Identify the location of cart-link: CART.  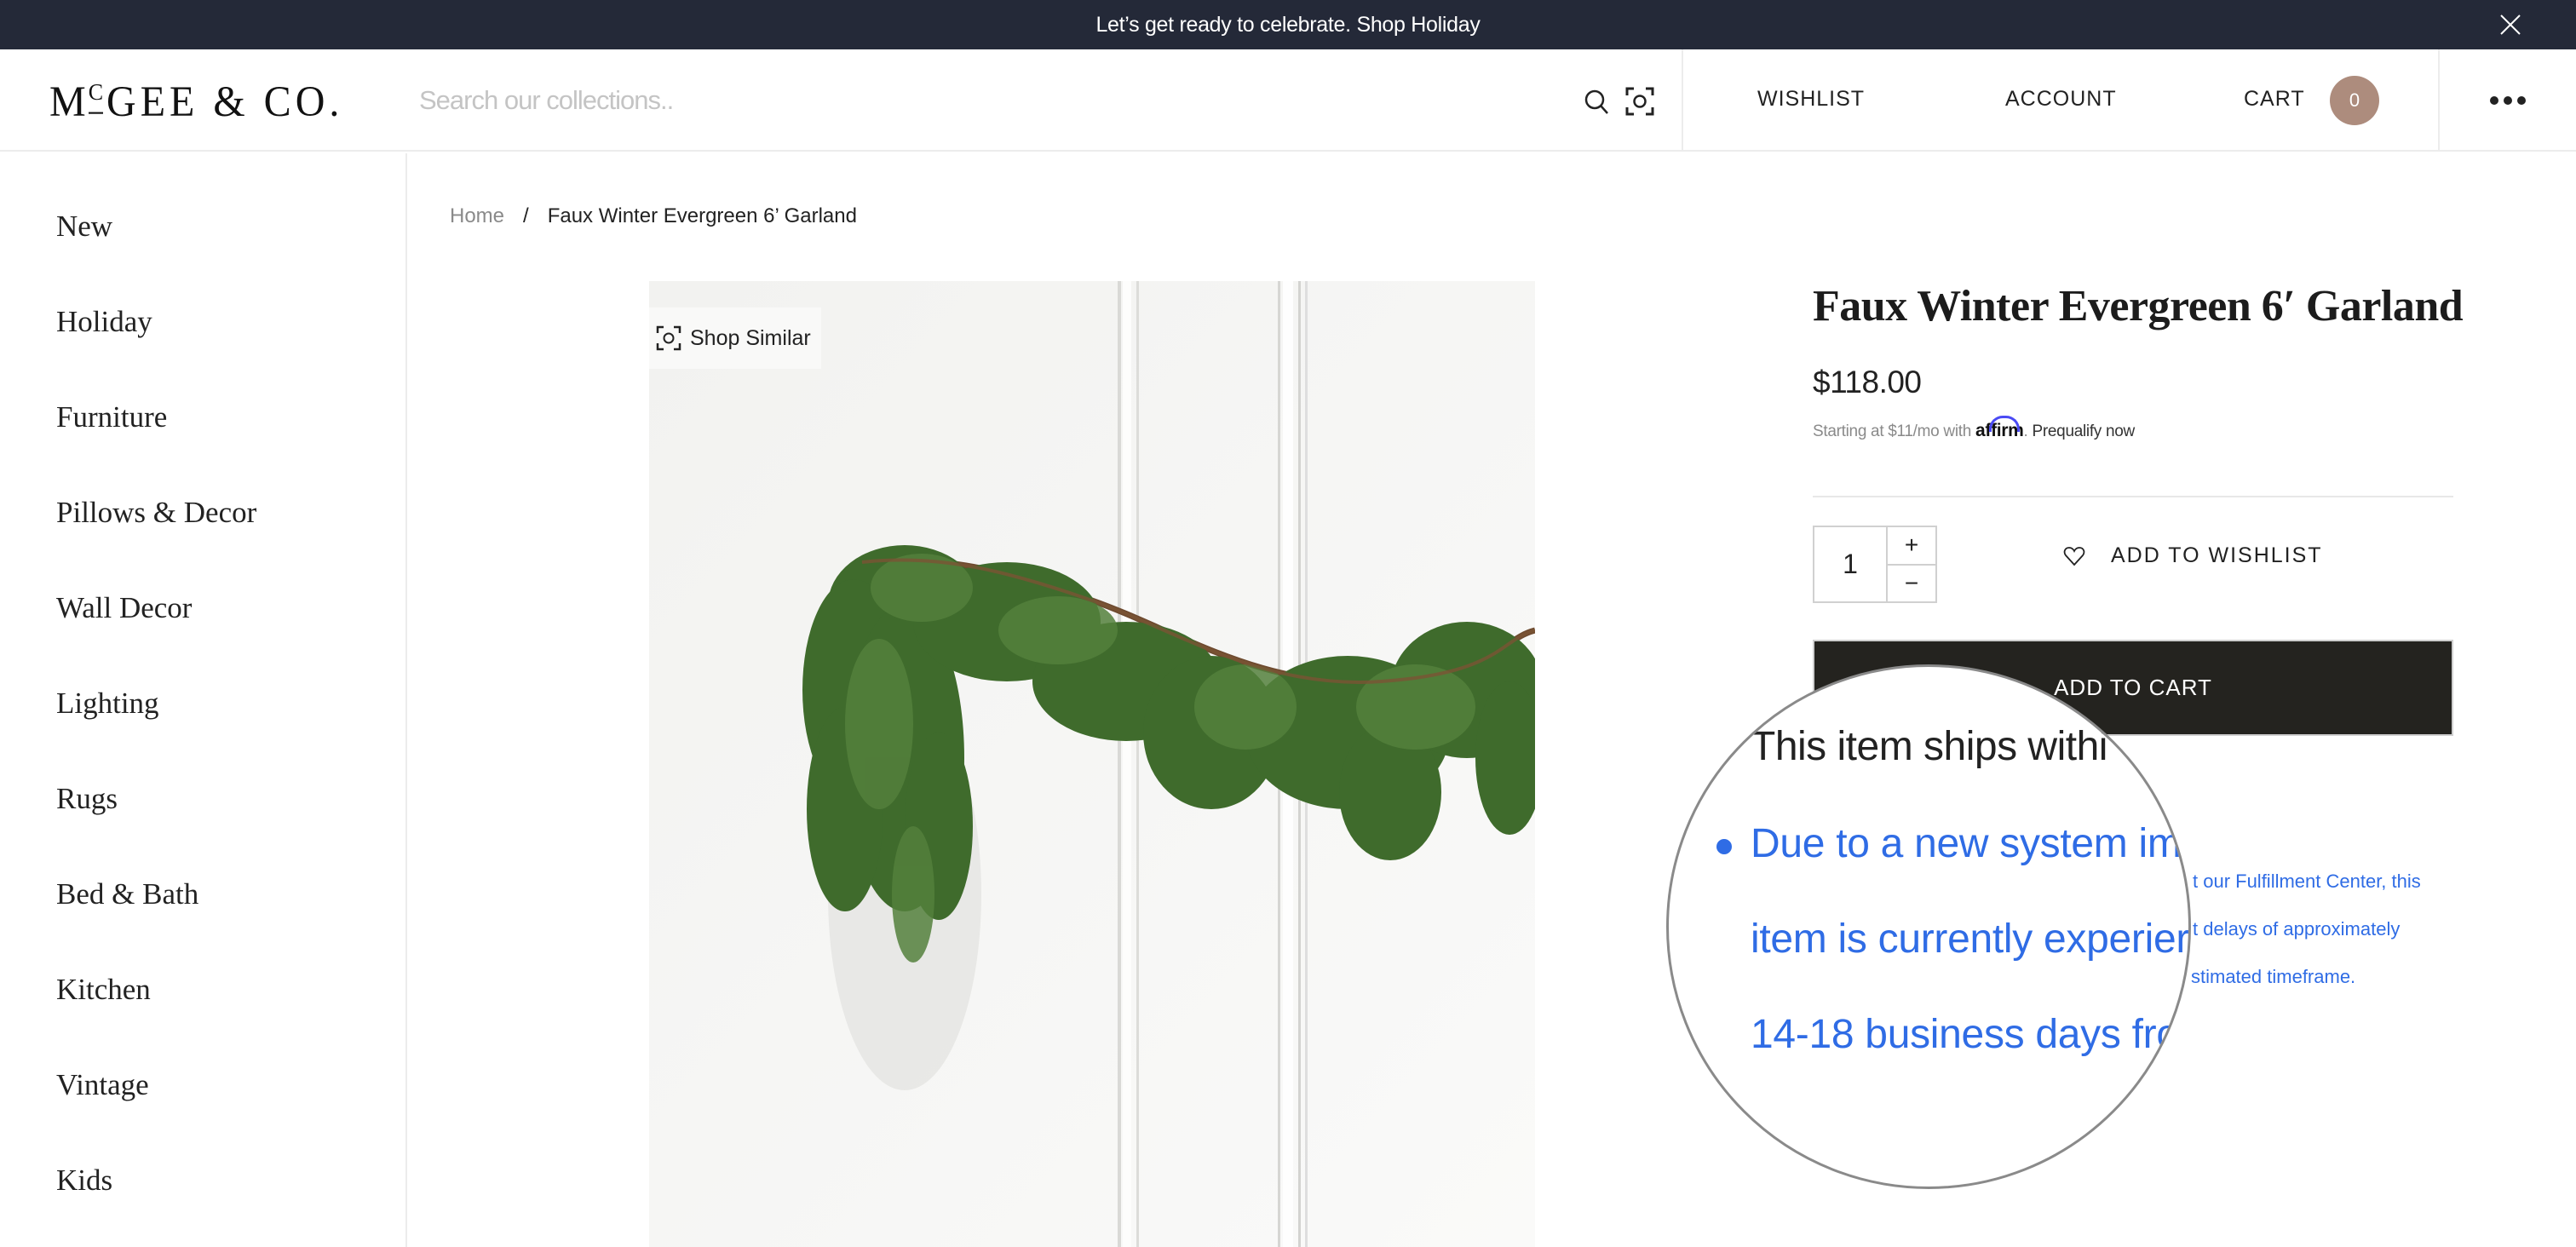
(2274, 100).